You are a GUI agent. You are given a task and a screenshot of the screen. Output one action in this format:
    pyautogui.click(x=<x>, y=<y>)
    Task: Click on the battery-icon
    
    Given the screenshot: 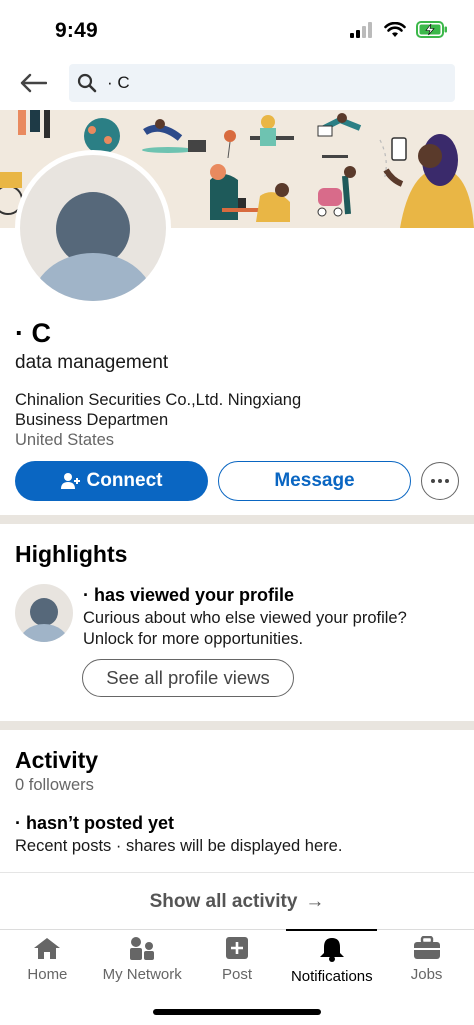 What is the action you would take?
    pyautogui.click(x=431, y=29)
    